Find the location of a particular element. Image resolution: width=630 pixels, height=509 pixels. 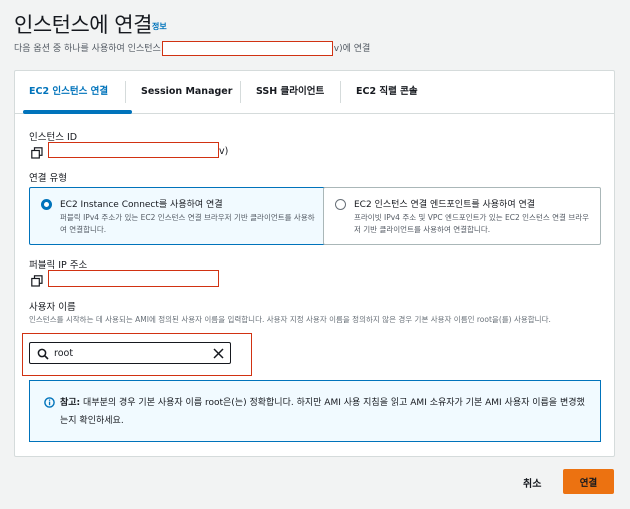

public-ip-label: 퍼블릭 IP 주소 is located at coordinates (58, 265).